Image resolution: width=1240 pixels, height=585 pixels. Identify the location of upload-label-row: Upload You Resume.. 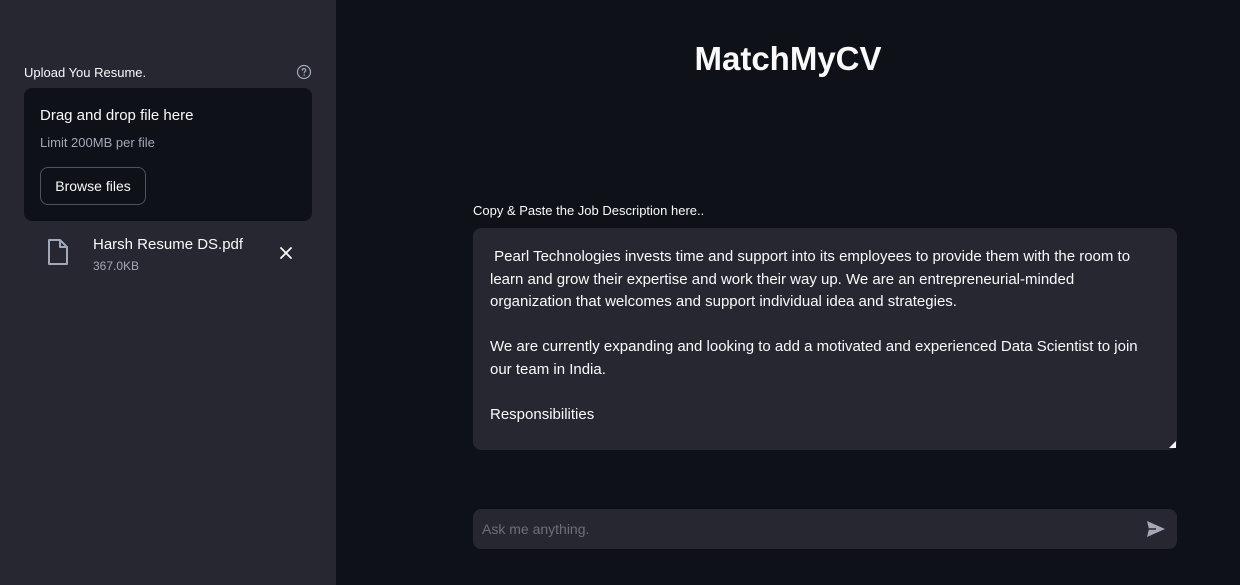
(168, 72).